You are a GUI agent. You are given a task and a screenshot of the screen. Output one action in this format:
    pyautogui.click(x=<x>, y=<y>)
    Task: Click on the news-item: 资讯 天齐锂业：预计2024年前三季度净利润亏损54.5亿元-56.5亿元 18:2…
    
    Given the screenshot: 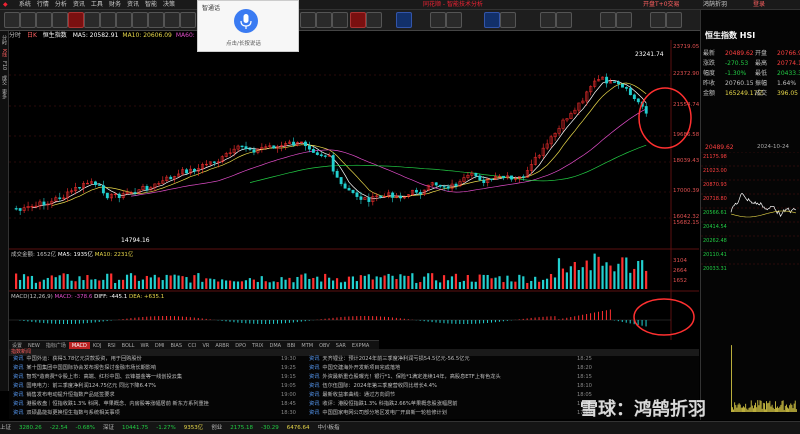 What is the action you would take?
    pyautogui.click(x=454, y=359)
    